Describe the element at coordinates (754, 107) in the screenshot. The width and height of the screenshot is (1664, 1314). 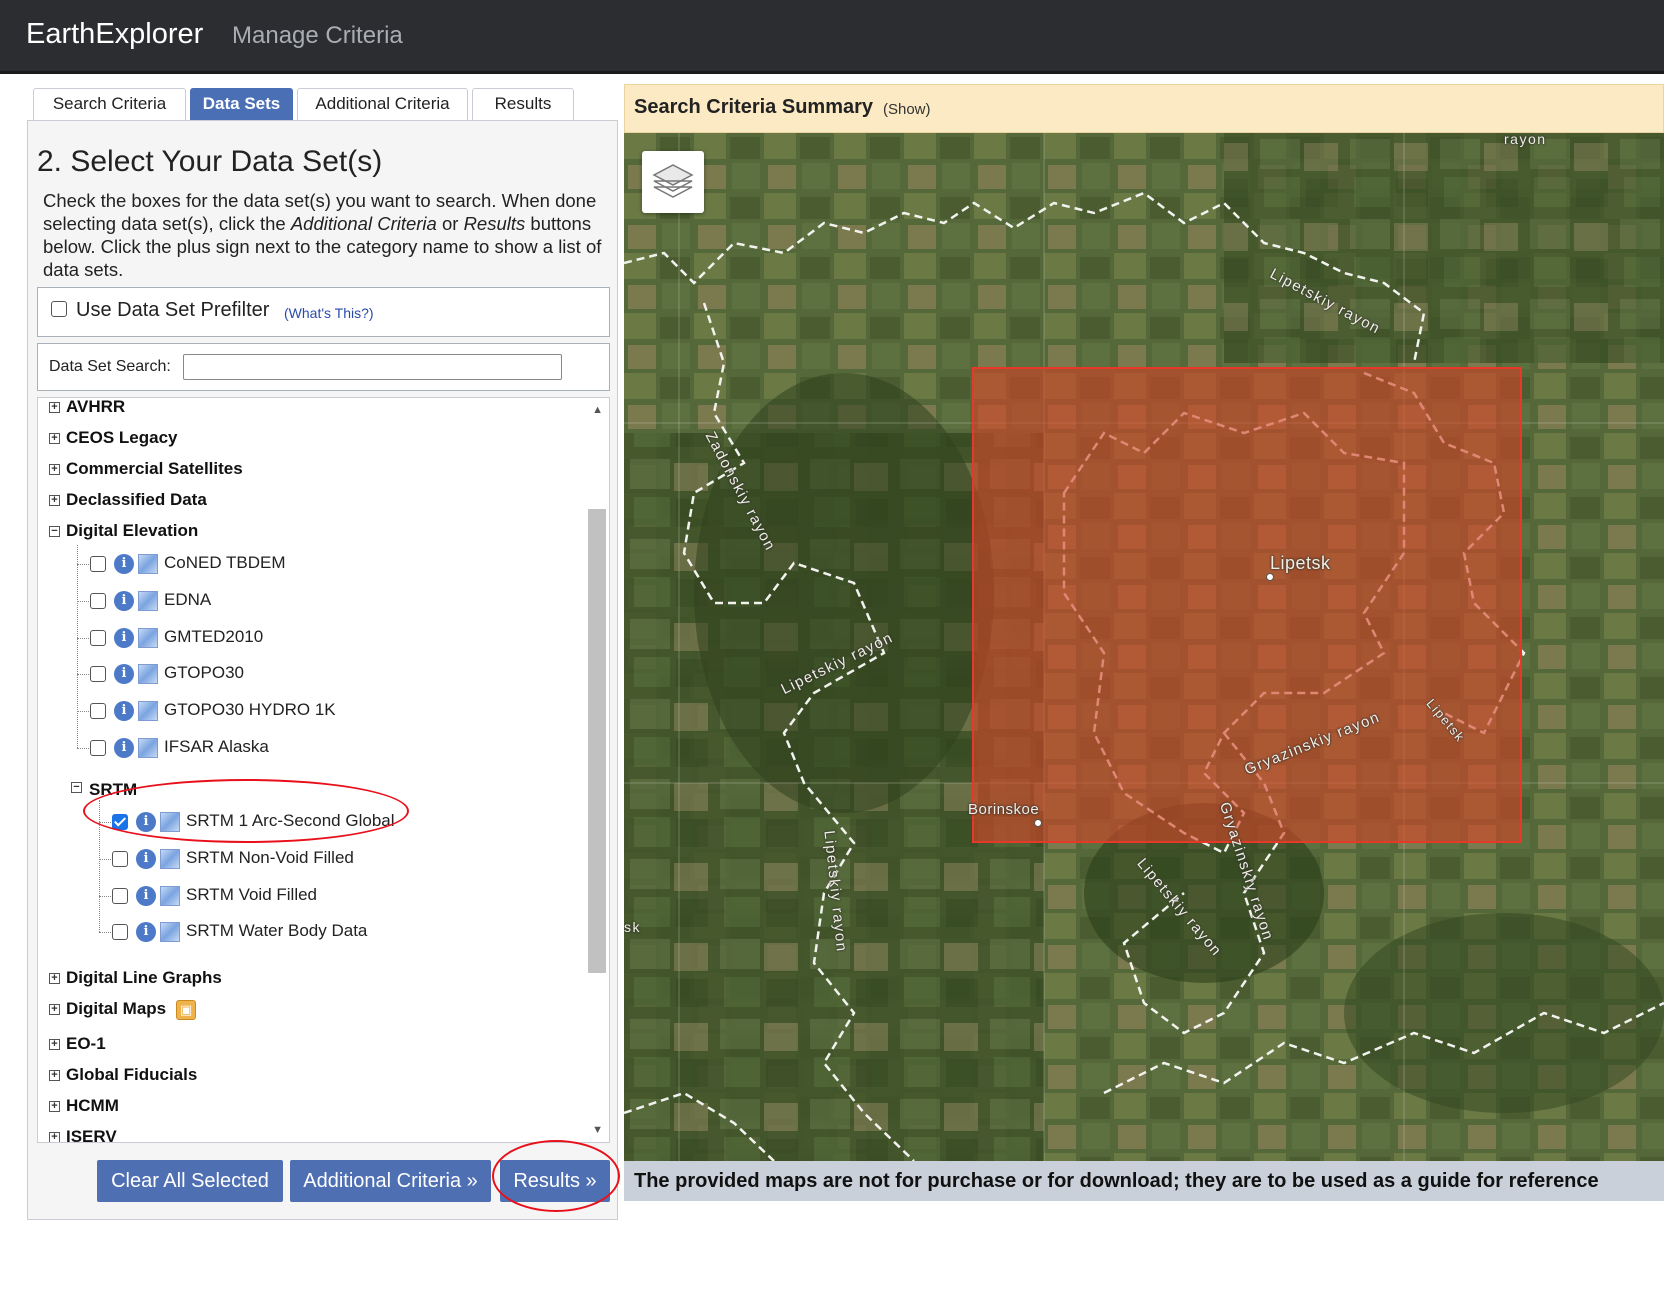
I see `summary-title: Search Criteria Summary` at that location.